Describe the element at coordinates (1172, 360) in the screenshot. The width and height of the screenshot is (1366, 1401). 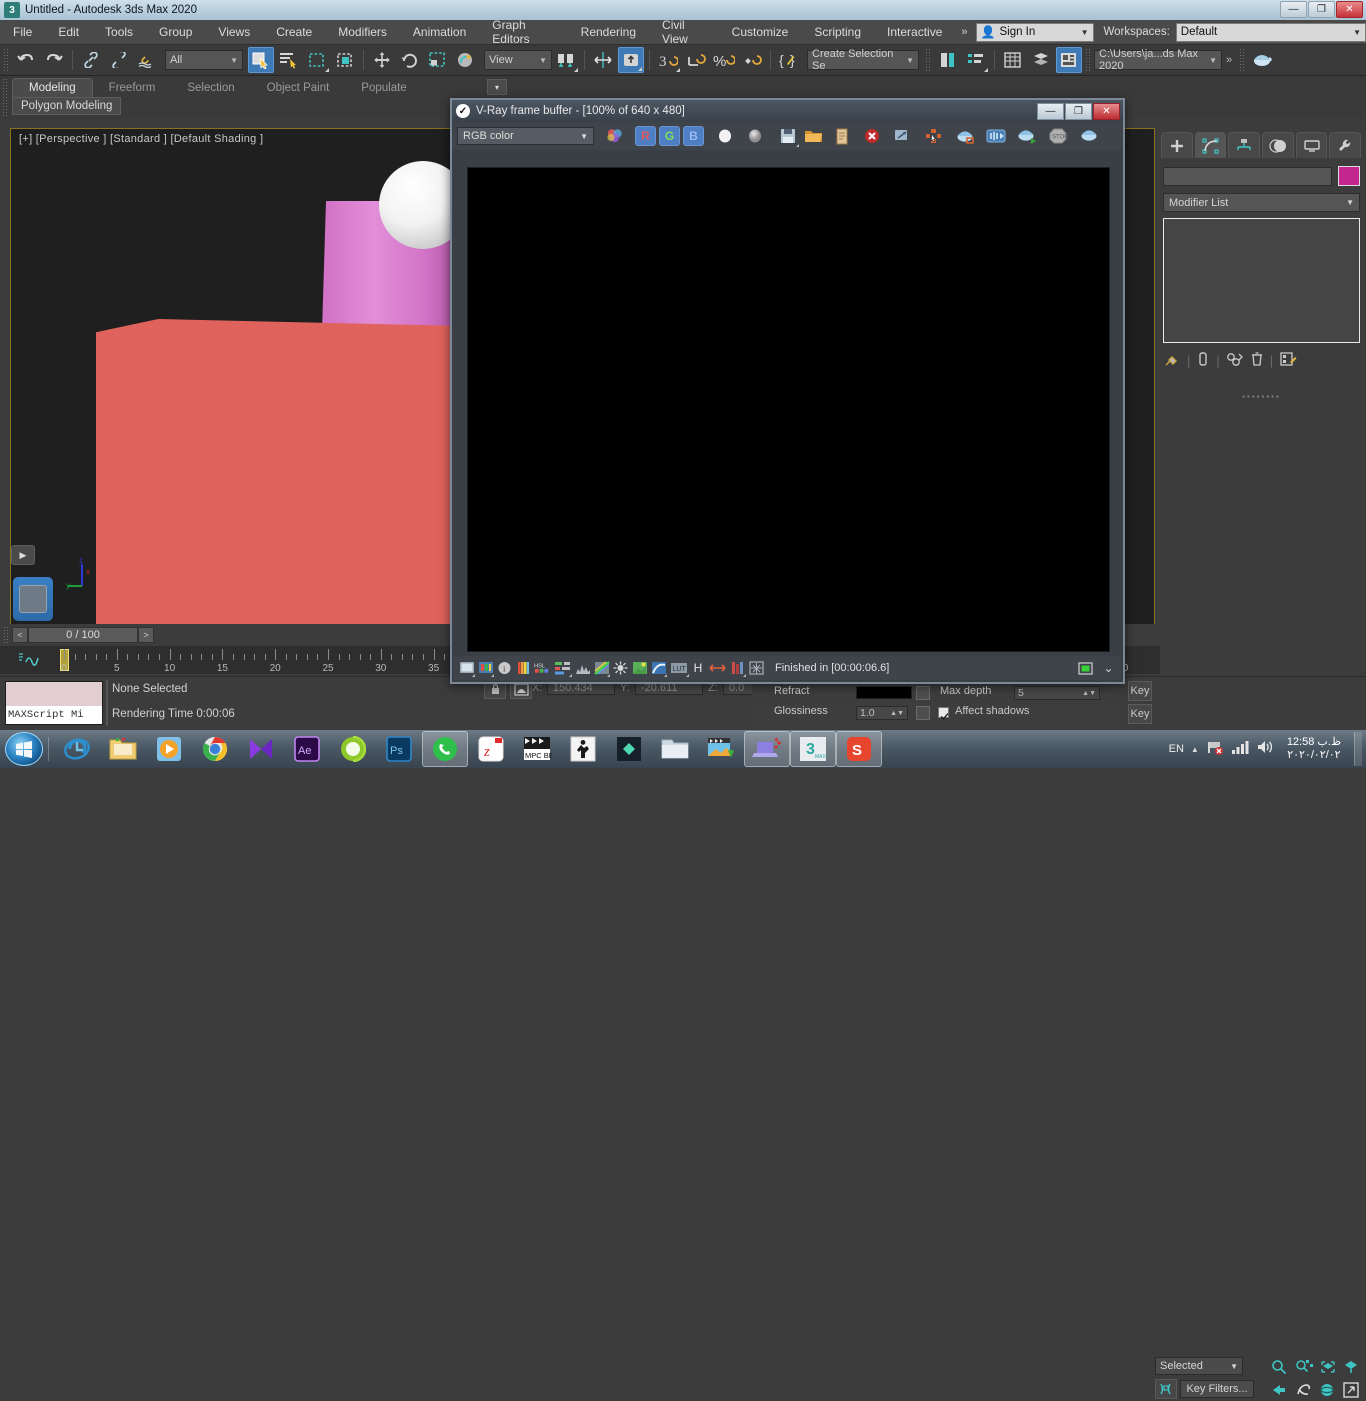
I see `pin-stack-icon` at that location.